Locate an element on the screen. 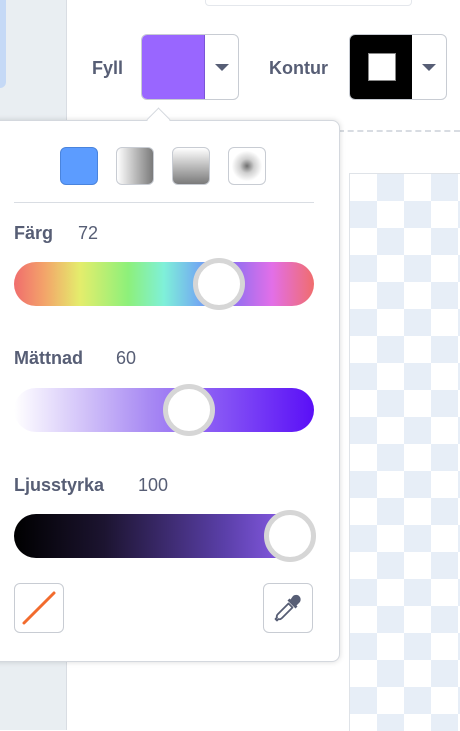 The image size is (460, 731). color-slider-handle is located at coordinates (219, 284).